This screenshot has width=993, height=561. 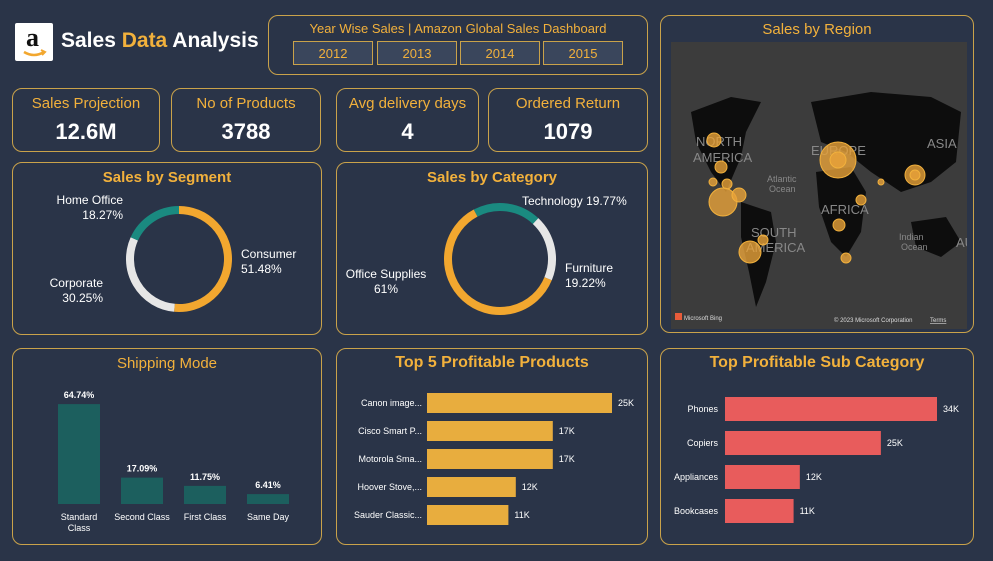 What do you see at coordinates (696, 477) in the screenshot?
I see `subcat-bar-label: Appliances` at bounding box center [696, 477].